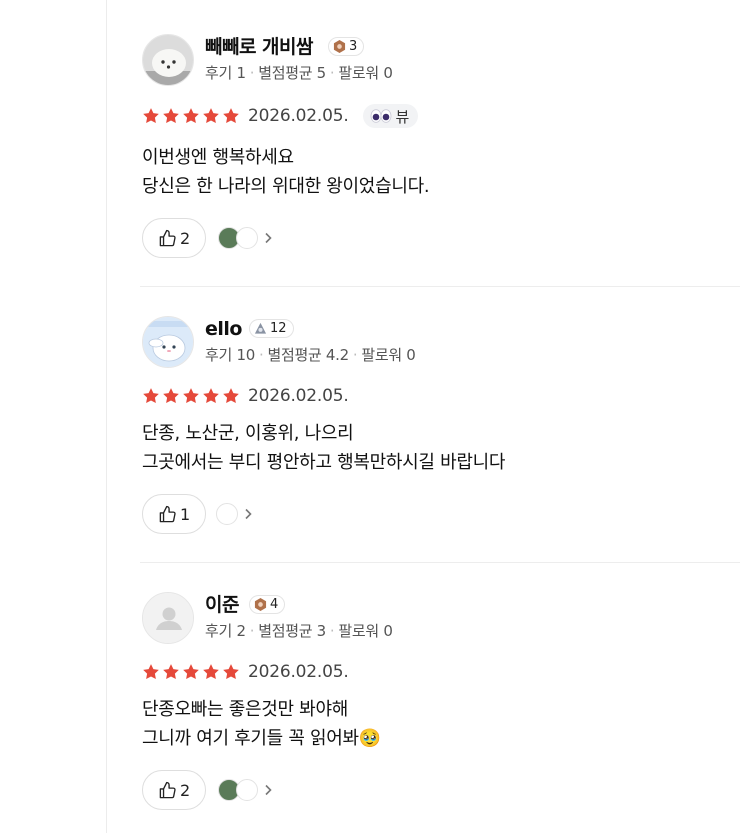 This screenshot has width=740, height=833. Describe the element at coordinates (225, 73) in the screenshot. I see `review-count: 후기 1` at that location.